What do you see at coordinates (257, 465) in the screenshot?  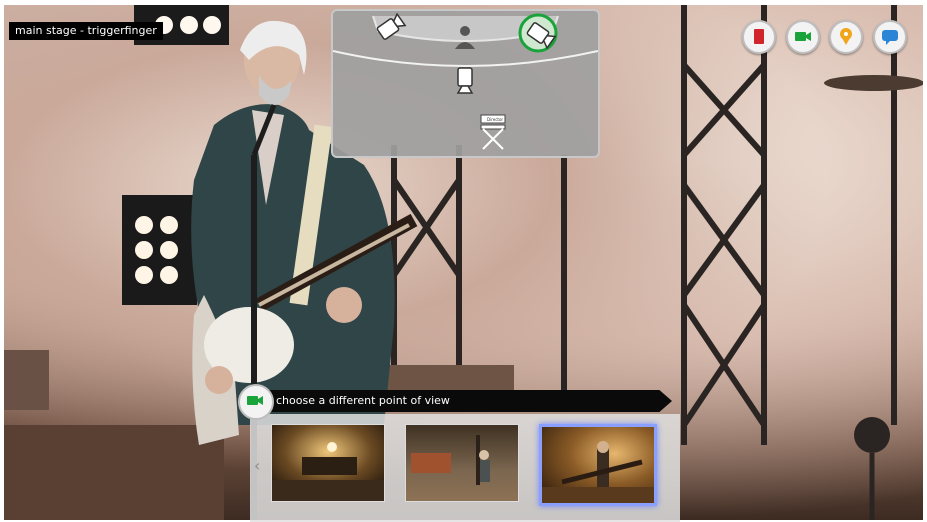 I see `pov-prev-arrow: ‹` at bounding box center [257, 465].